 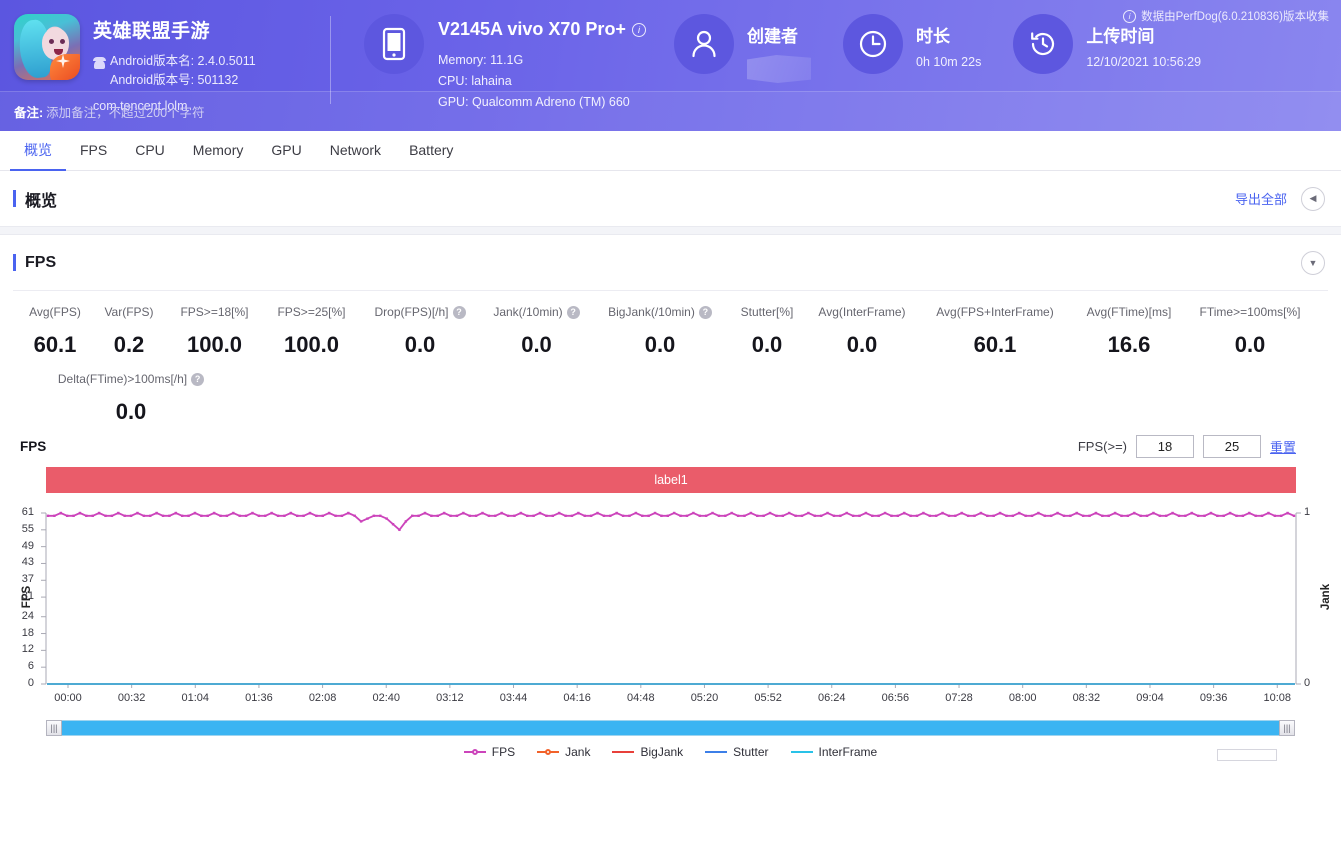 What do you see at coordinates (1213, 698) in the screenshot?
I see `x-tick-label: 09:36` at bounding box center [1213, 698].